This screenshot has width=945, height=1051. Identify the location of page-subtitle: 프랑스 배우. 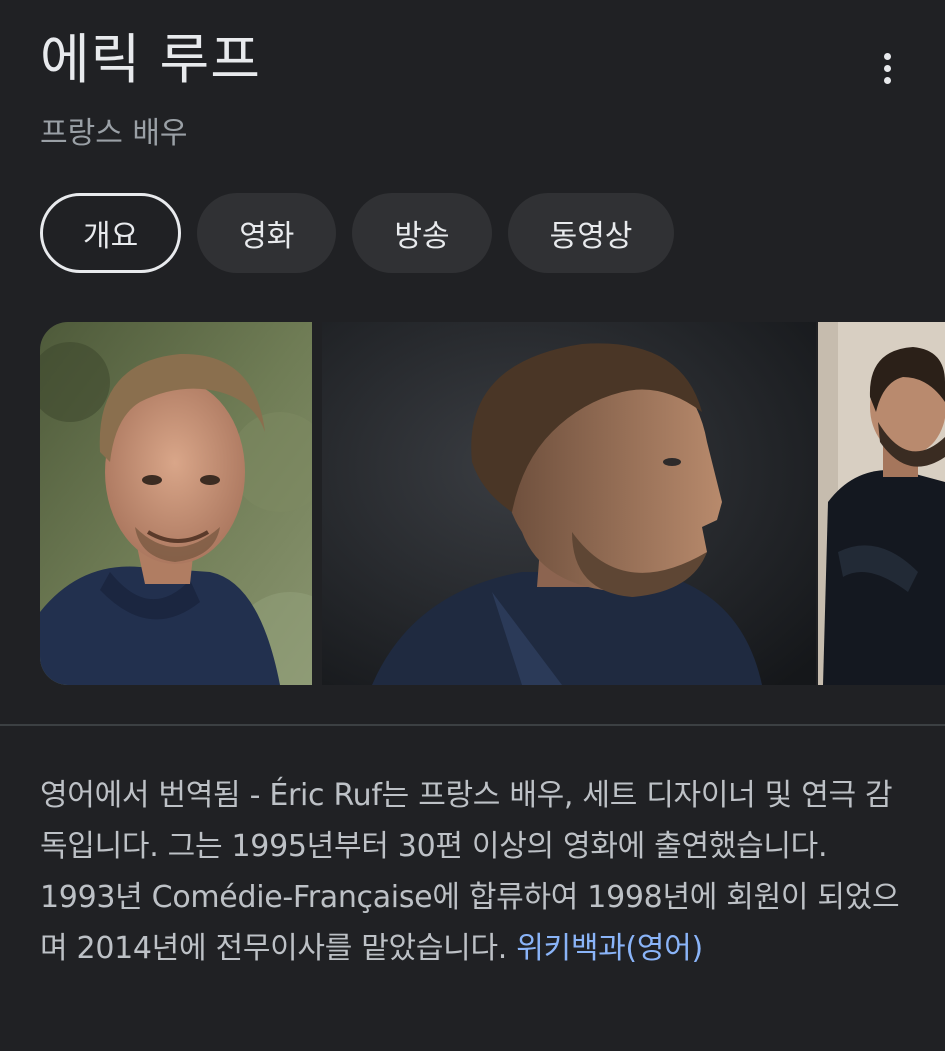
(114, 133).